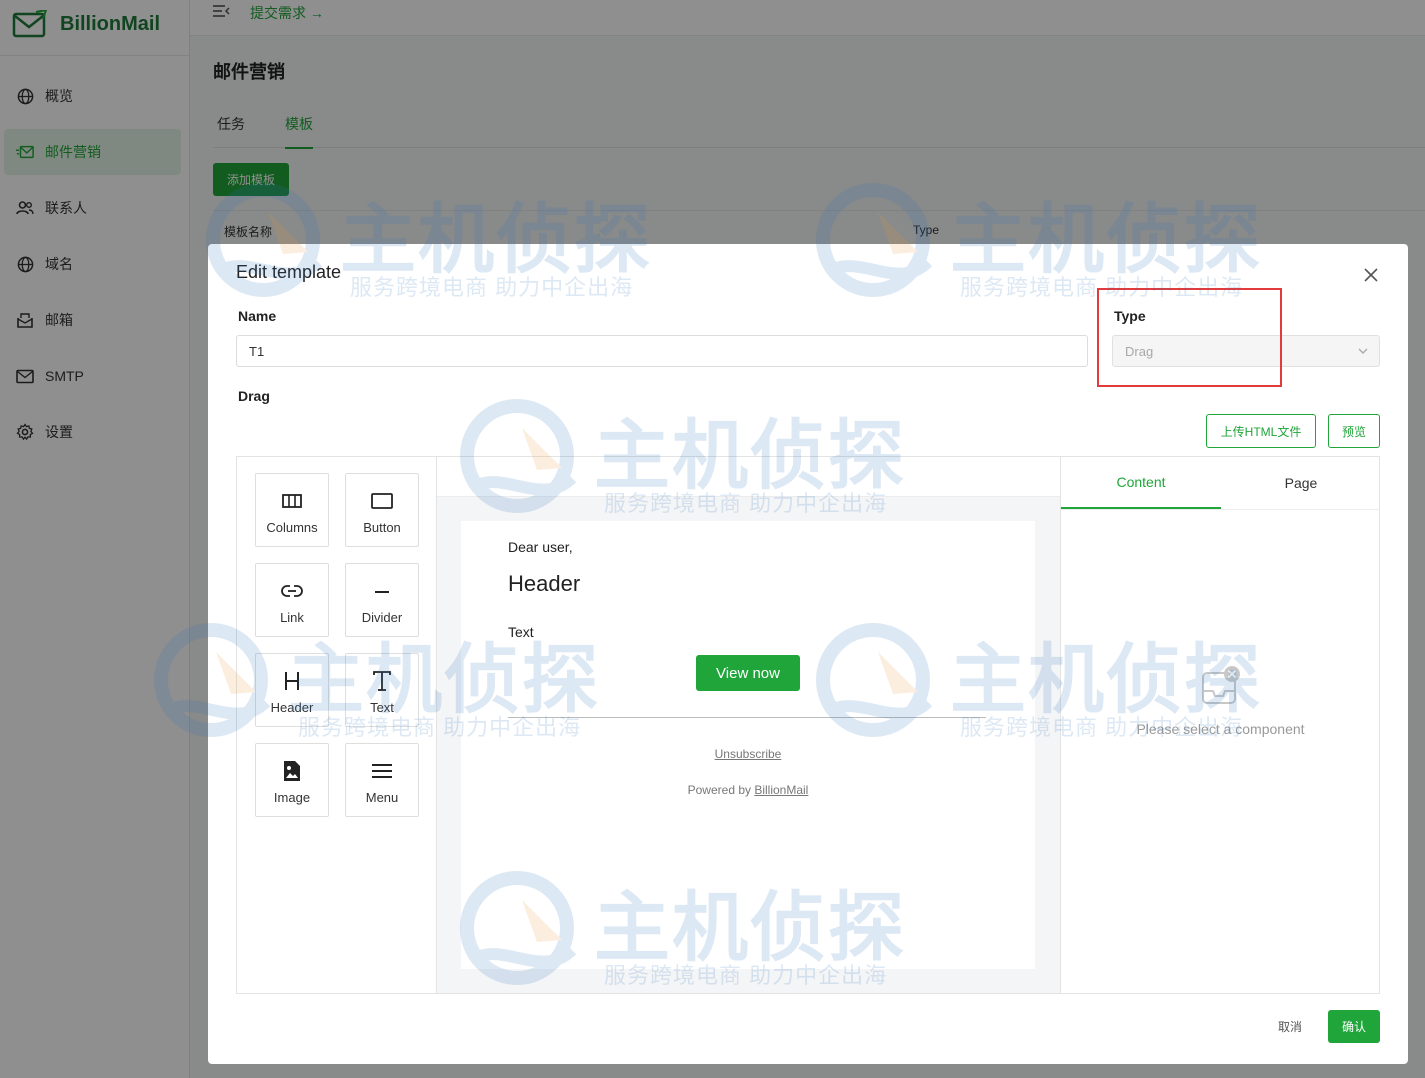 This screenshot has width=1425, height=1078. I want to click on name-input, so click(662, 351).